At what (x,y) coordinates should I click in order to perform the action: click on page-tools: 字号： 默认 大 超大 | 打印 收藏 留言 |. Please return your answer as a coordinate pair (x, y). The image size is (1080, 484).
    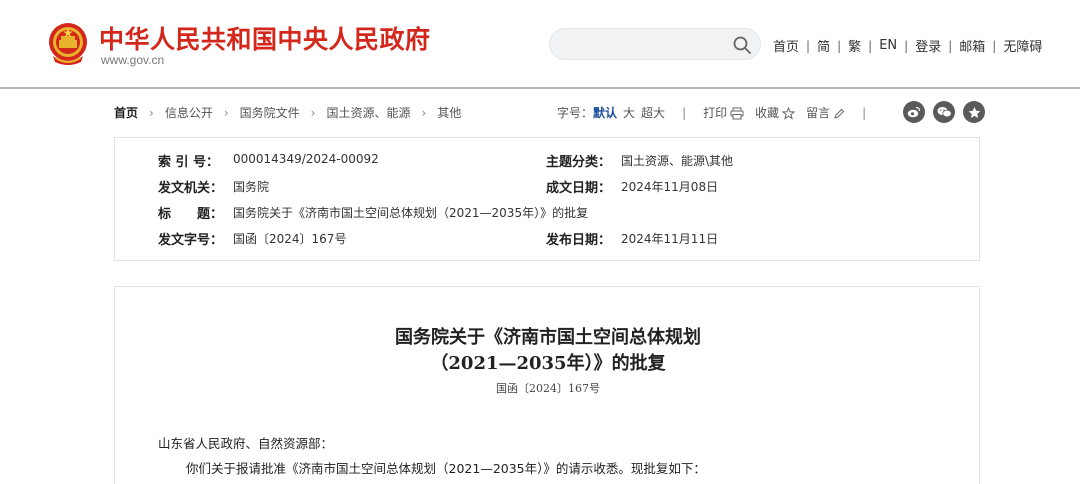
    Looking at the image, I should click on (720, 112).